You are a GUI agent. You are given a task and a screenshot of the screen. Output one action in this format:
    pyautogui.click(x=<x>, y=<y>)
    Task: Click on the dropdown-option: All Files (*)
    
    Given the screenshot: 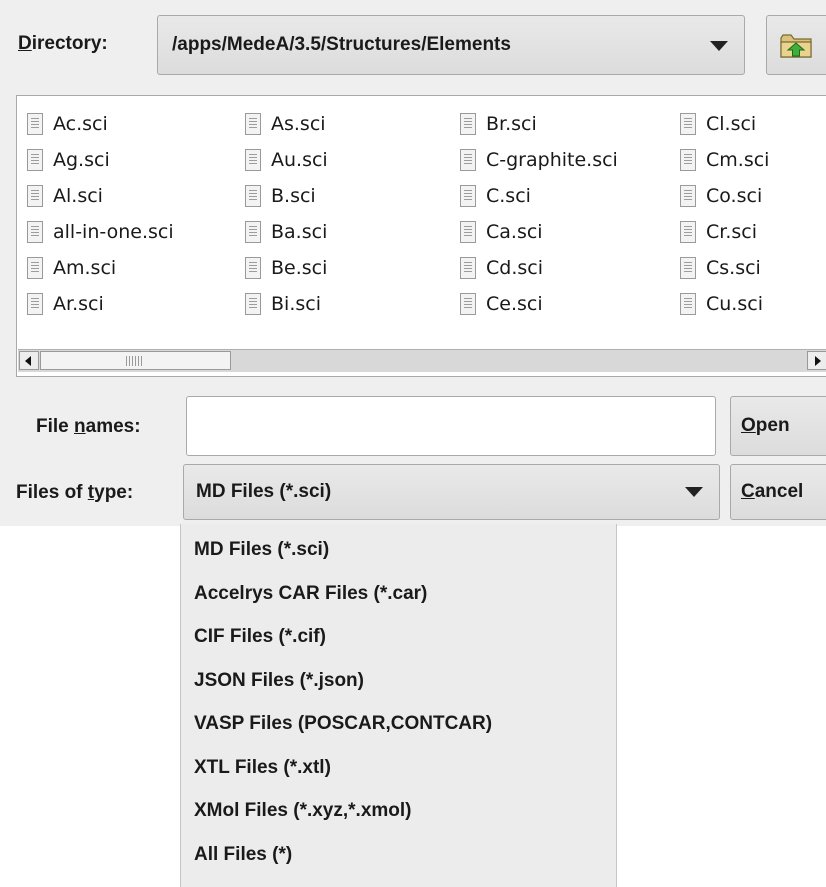 What is the action you would take?
    pyautogui.click(x=243, y=855)
    